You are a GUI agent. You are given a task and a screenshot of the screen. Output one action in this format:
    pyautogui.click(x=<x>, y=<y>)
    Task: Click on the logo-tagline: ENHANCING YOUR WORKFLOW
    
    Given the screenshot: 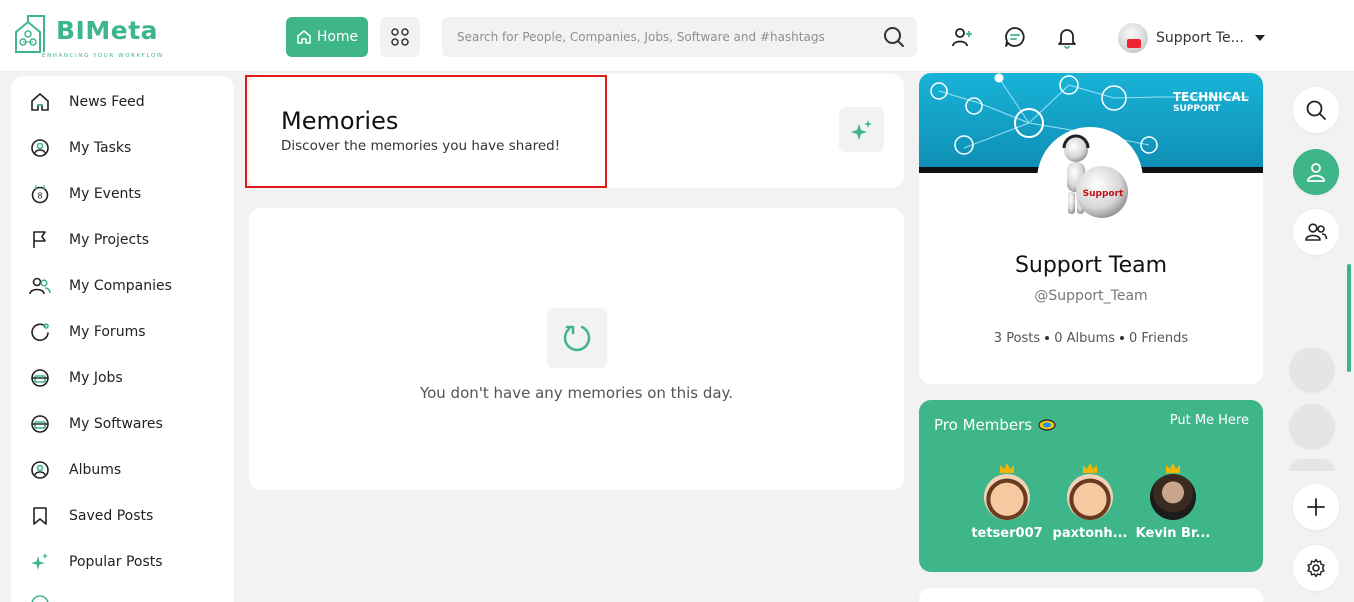 What is the action you would take?
    pyautogui.click(x=103, y=56)
    